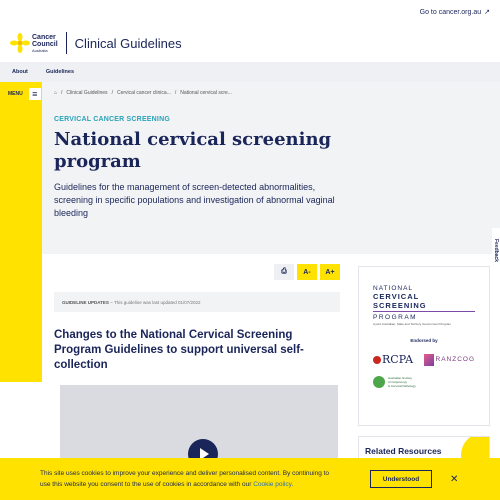  What do you see at coordinates (34, 94) in the screenshot?
I see `hamburger-icon: ≡` at bounding box center [34, 94].